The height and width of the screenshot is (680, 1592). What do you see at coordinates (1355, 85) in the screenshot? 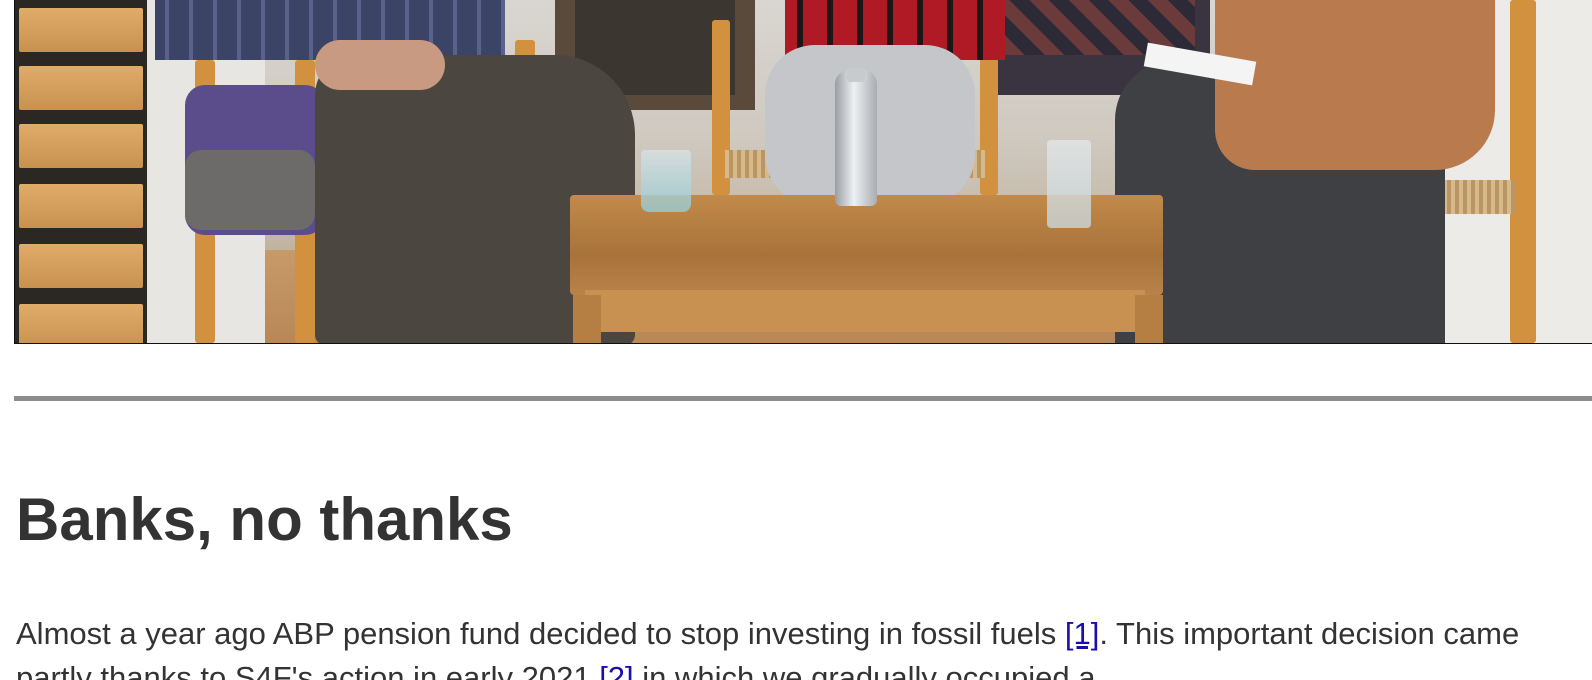
I see `person-right-shirt` at bounding box center [1355, 85].